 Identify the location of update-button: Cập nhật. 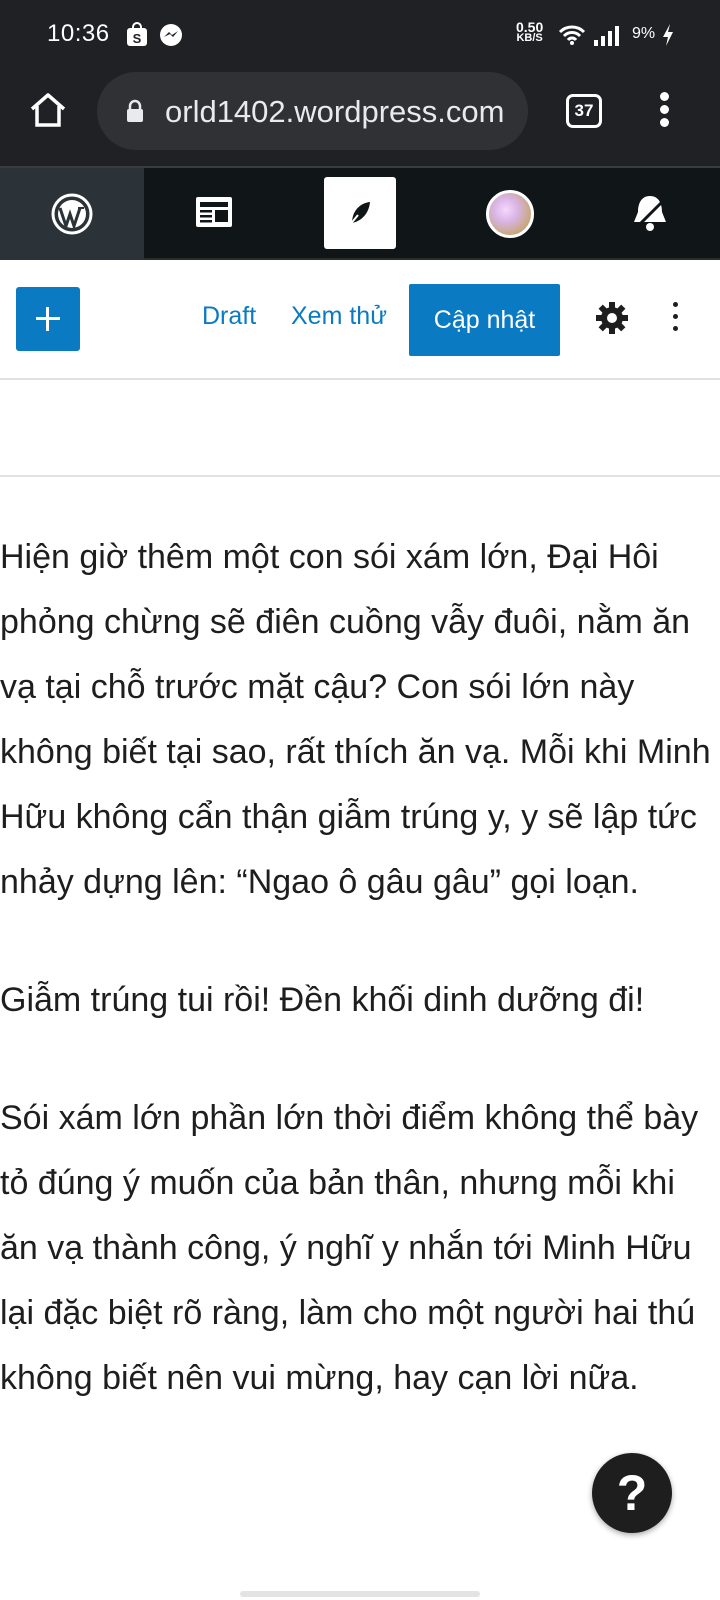
(484, 320).